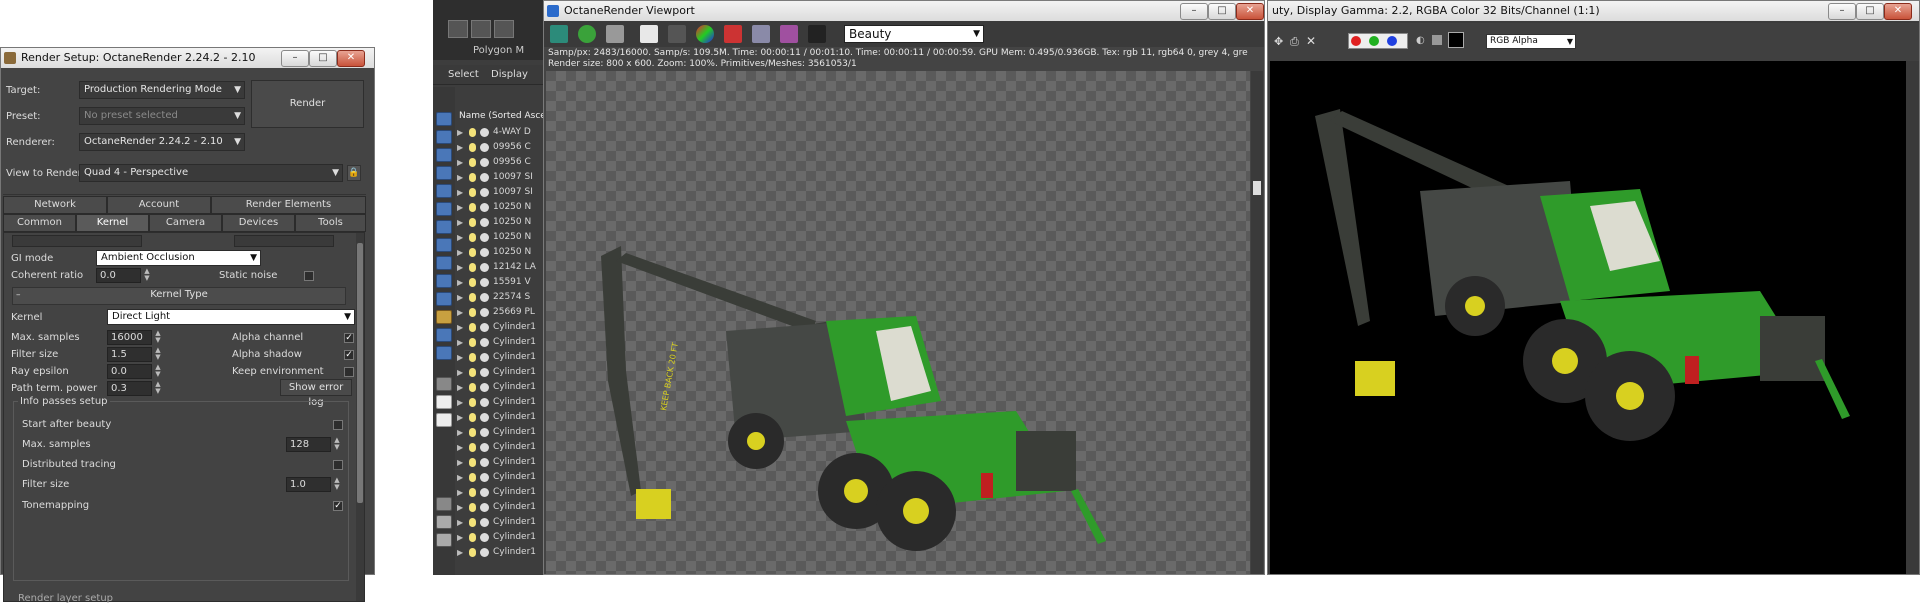 This screenshot has width=1920, height=604. I want to click on path-term-power-input: 0.3, so click(129, 388).